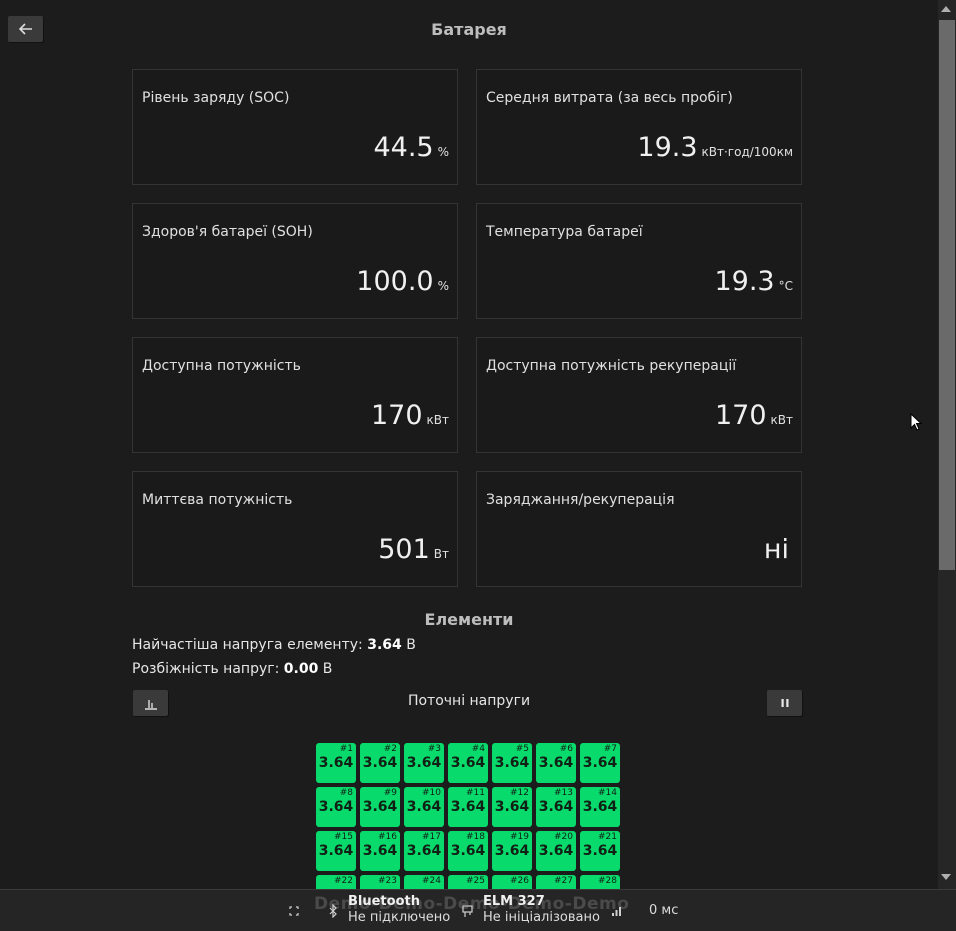 This screenshot has width=956, height=931. I want to click on most-common-voltage: Найчастіша напруга елементу: 3.64 В, so click(274, 645).